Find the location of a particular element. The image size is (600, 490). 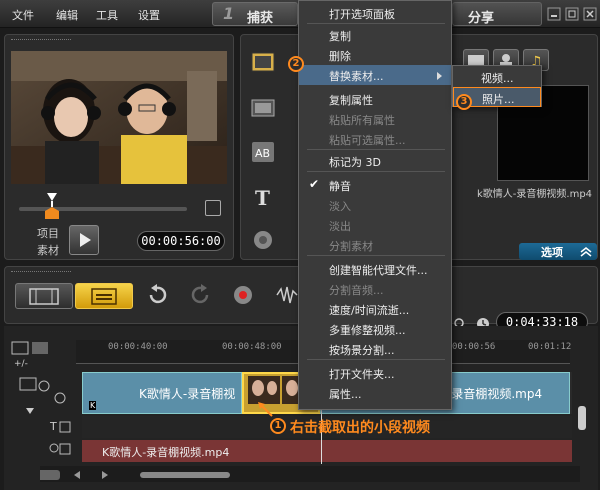

ctx-open-options-panel: 打开选项面板 is located at coordinates (375, 13).